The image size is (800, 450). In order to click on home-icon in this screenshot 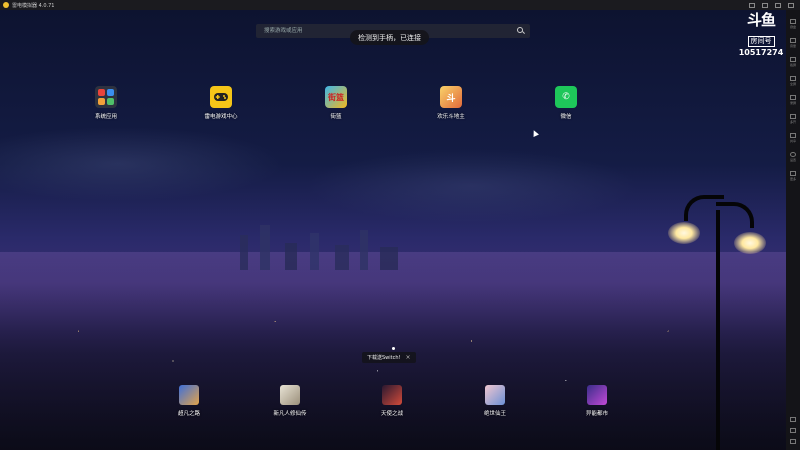, I will do `click(793, 430)`.